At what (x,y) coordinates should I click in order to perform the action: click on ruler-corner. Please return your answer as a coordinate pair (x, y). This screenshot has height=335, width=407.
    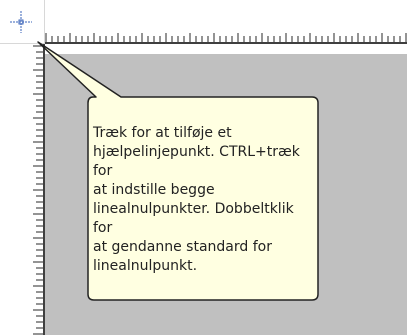
    Looking at the image, I should click on (22, 22).